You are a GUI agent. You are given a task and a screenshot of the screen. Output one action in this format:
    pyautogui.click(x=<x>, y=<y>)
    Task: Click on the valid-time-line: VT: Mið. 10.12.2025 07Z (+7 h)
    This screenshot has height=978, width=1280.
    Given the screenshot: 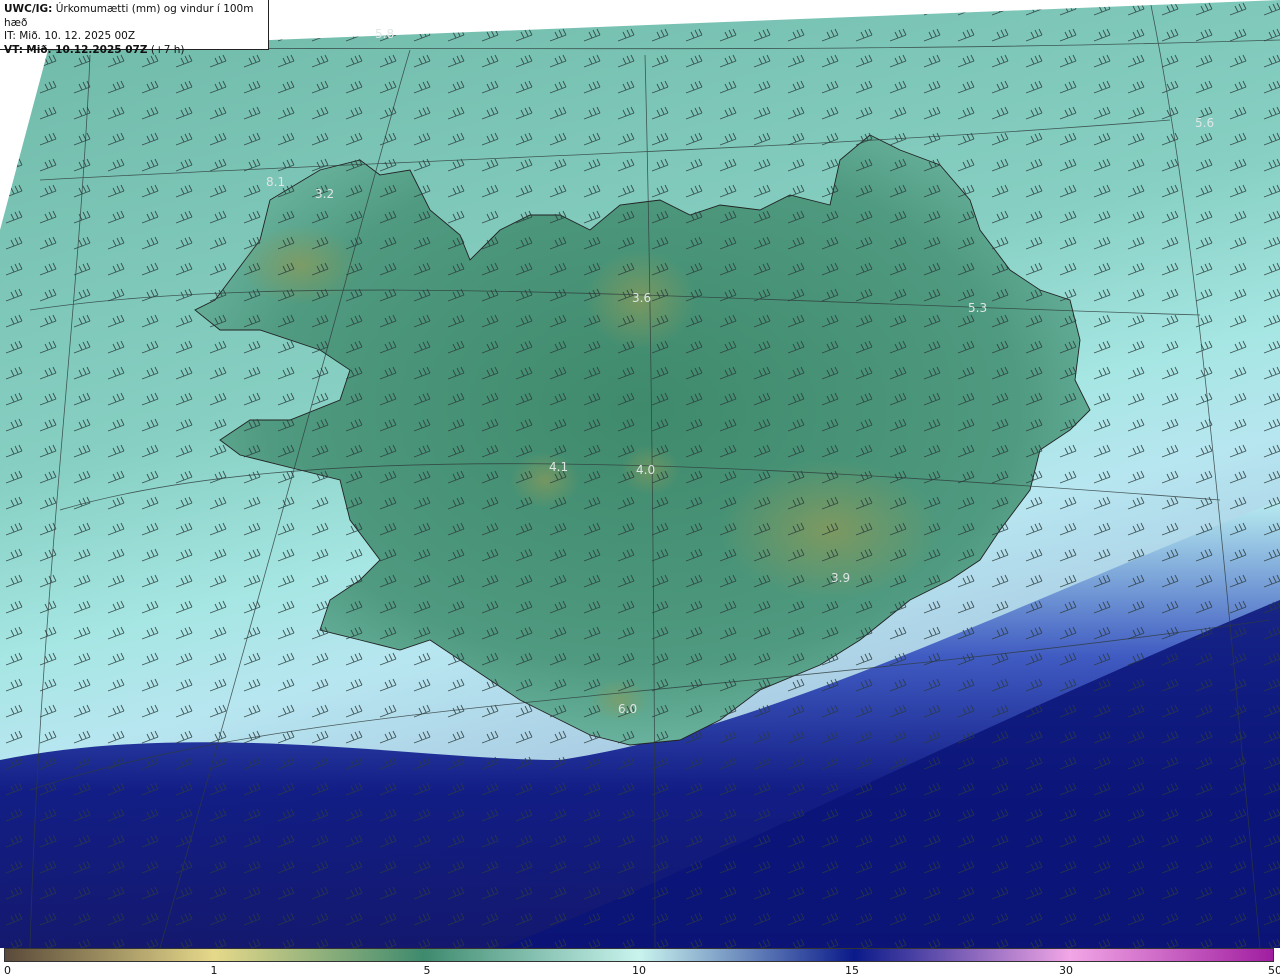 What is the action you would take?
    pyautogui.click(x=134, y=51)
    